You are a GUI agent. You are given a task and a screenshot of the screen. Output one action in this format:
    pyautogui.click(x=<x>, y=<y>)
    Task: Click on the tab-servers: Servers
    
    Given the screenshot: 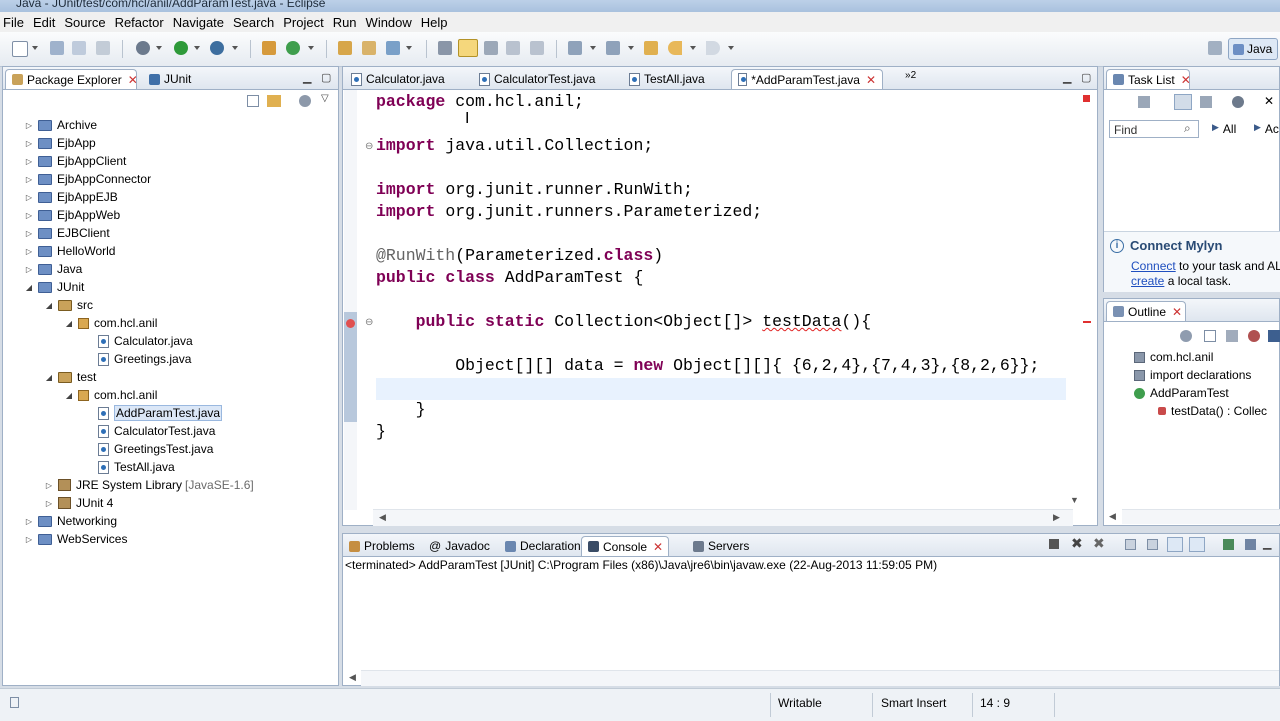 What is the action you would take?
    pyautogui.click(x=720, y=546)
    